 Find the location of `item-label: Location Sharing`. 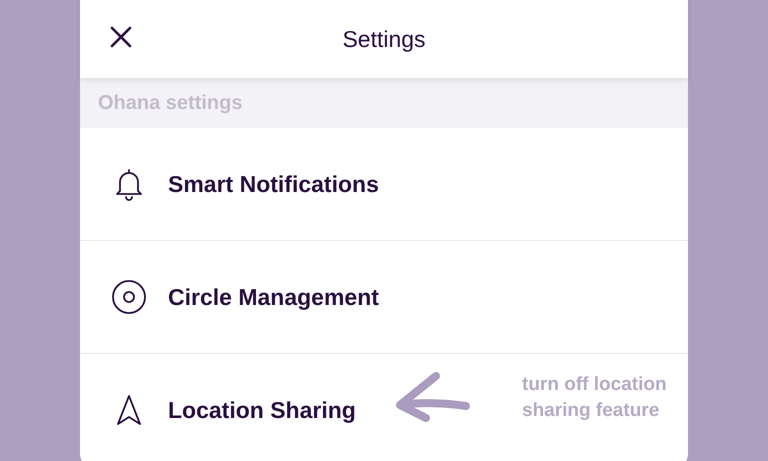

item-label: Location Sharing is located at coordinates (262, 410).